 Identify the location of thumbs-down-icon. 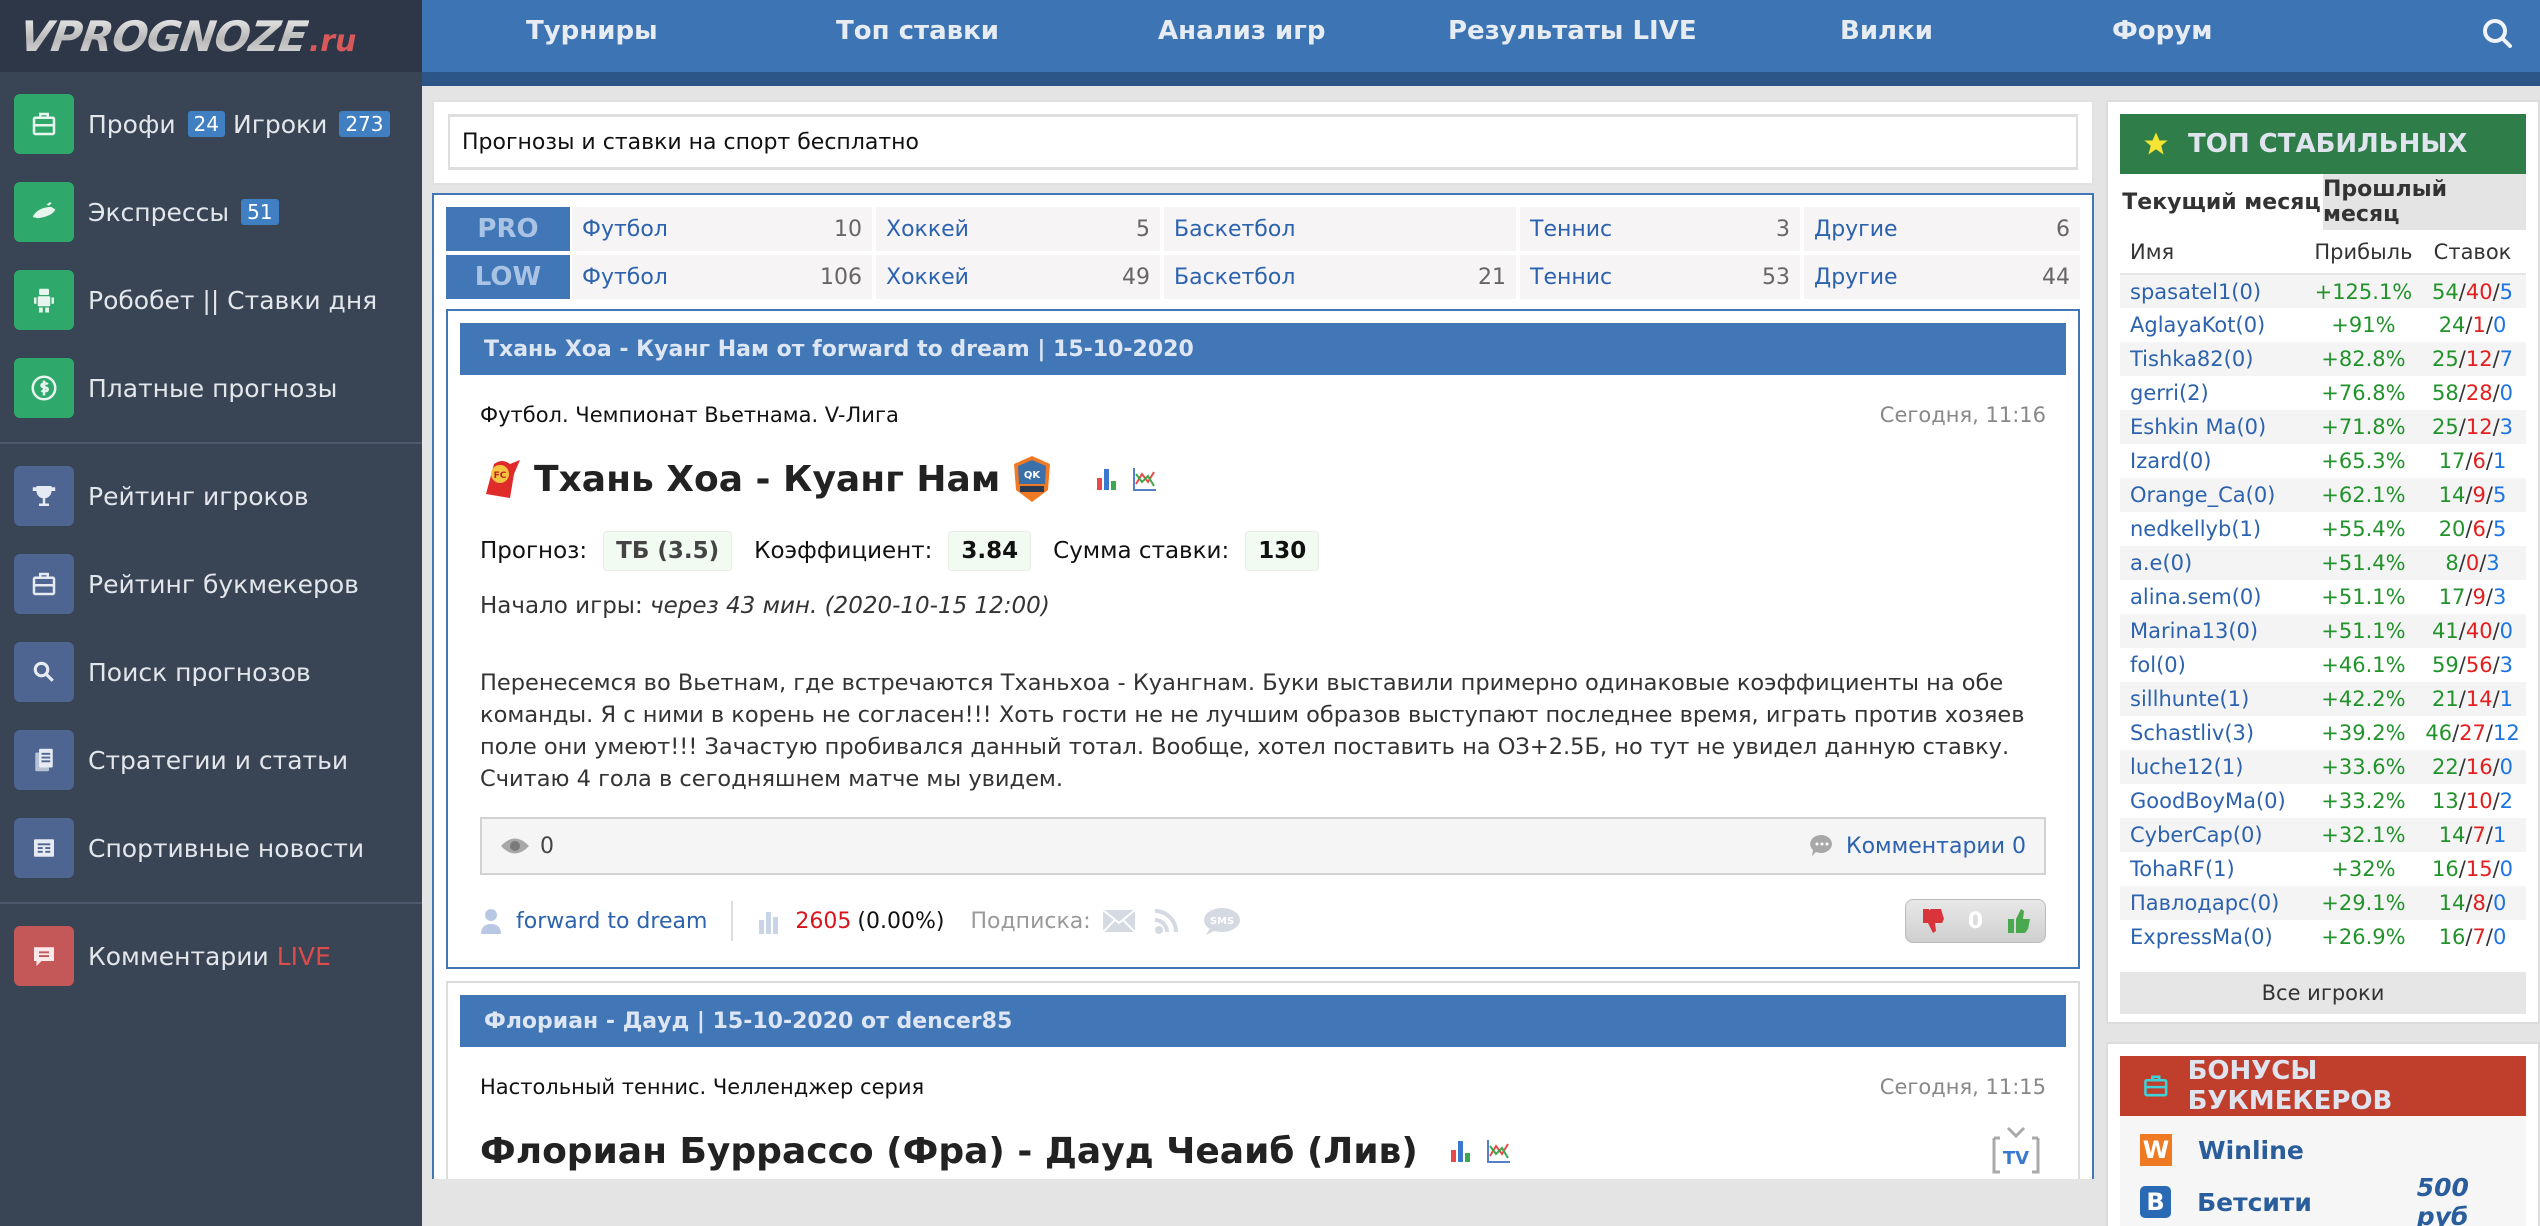
(1933, 921).